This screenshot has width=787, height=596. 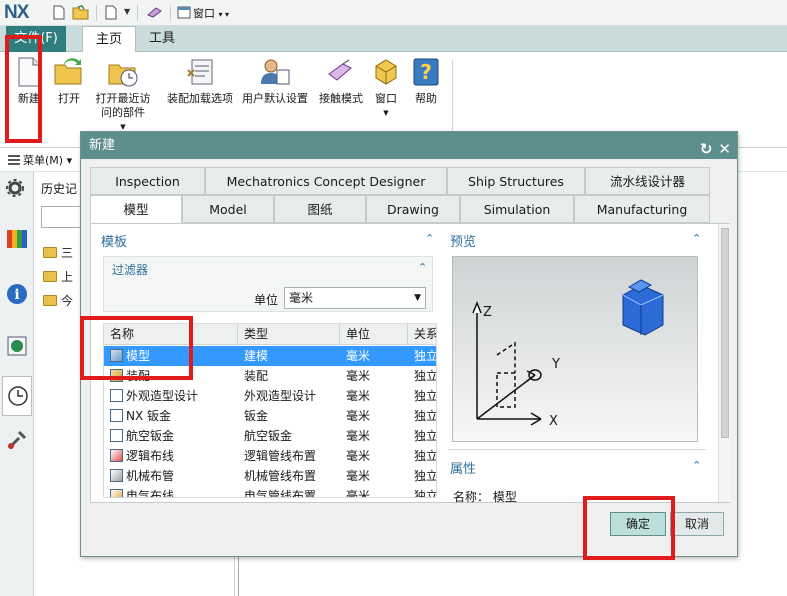 What do you see at coordinates (137, 13) in the screenshot?
I see `separator` at bounding box center [137, 13].